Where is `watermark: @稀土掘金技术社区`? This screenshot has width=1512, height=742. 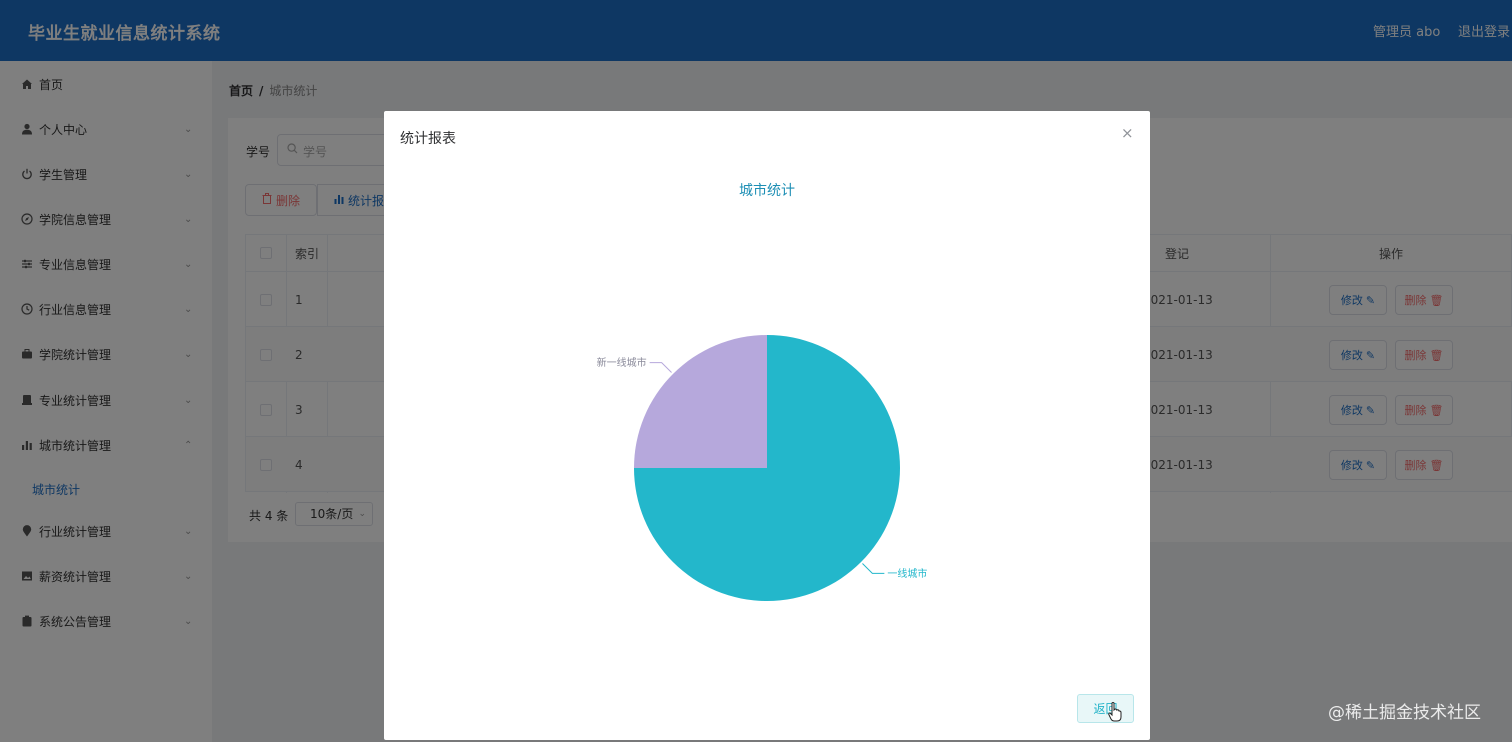
watermark: @稀土掘金技术社区 is located at coordinates (1404, 713).